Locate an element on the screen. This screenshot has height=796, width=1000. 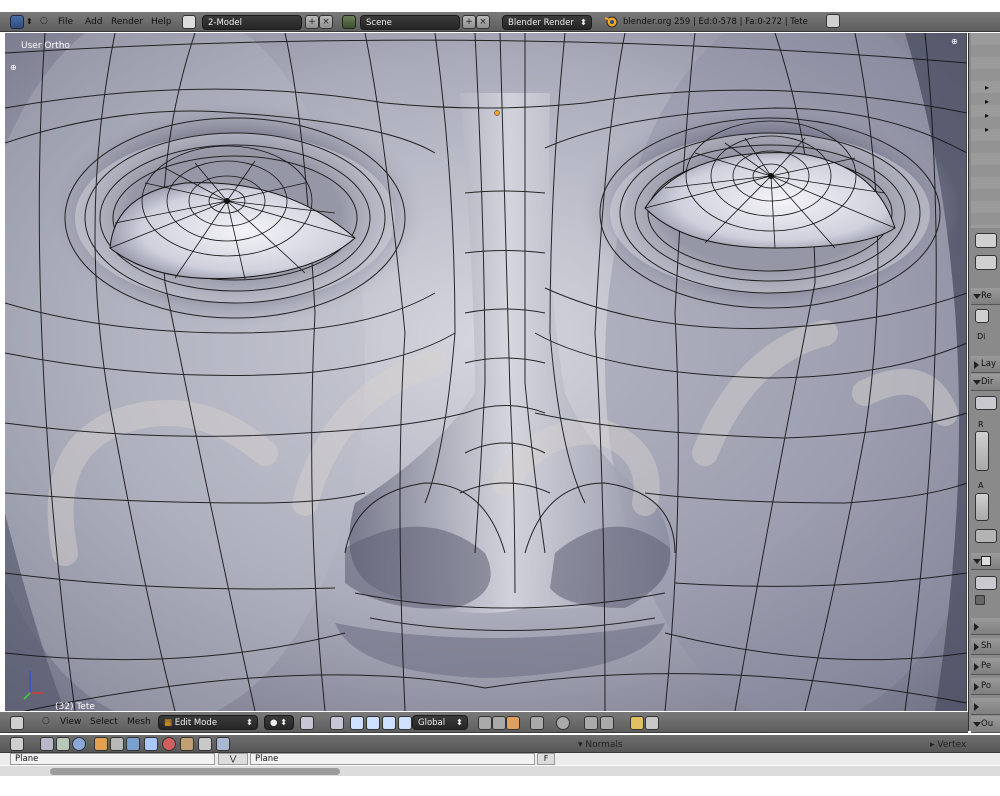
panel-dimensions: Dir is located at coordinates (985, 382).